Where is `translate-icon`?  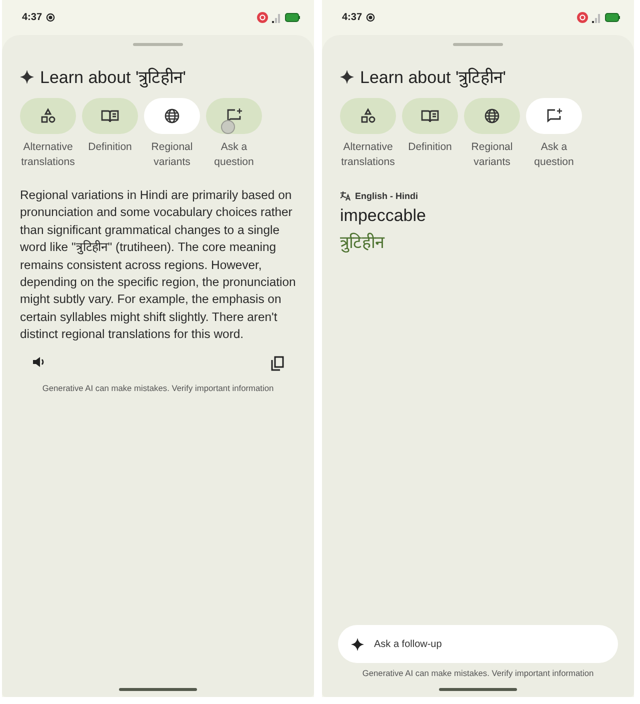
translate-icon is located at coordinates (345, 196).